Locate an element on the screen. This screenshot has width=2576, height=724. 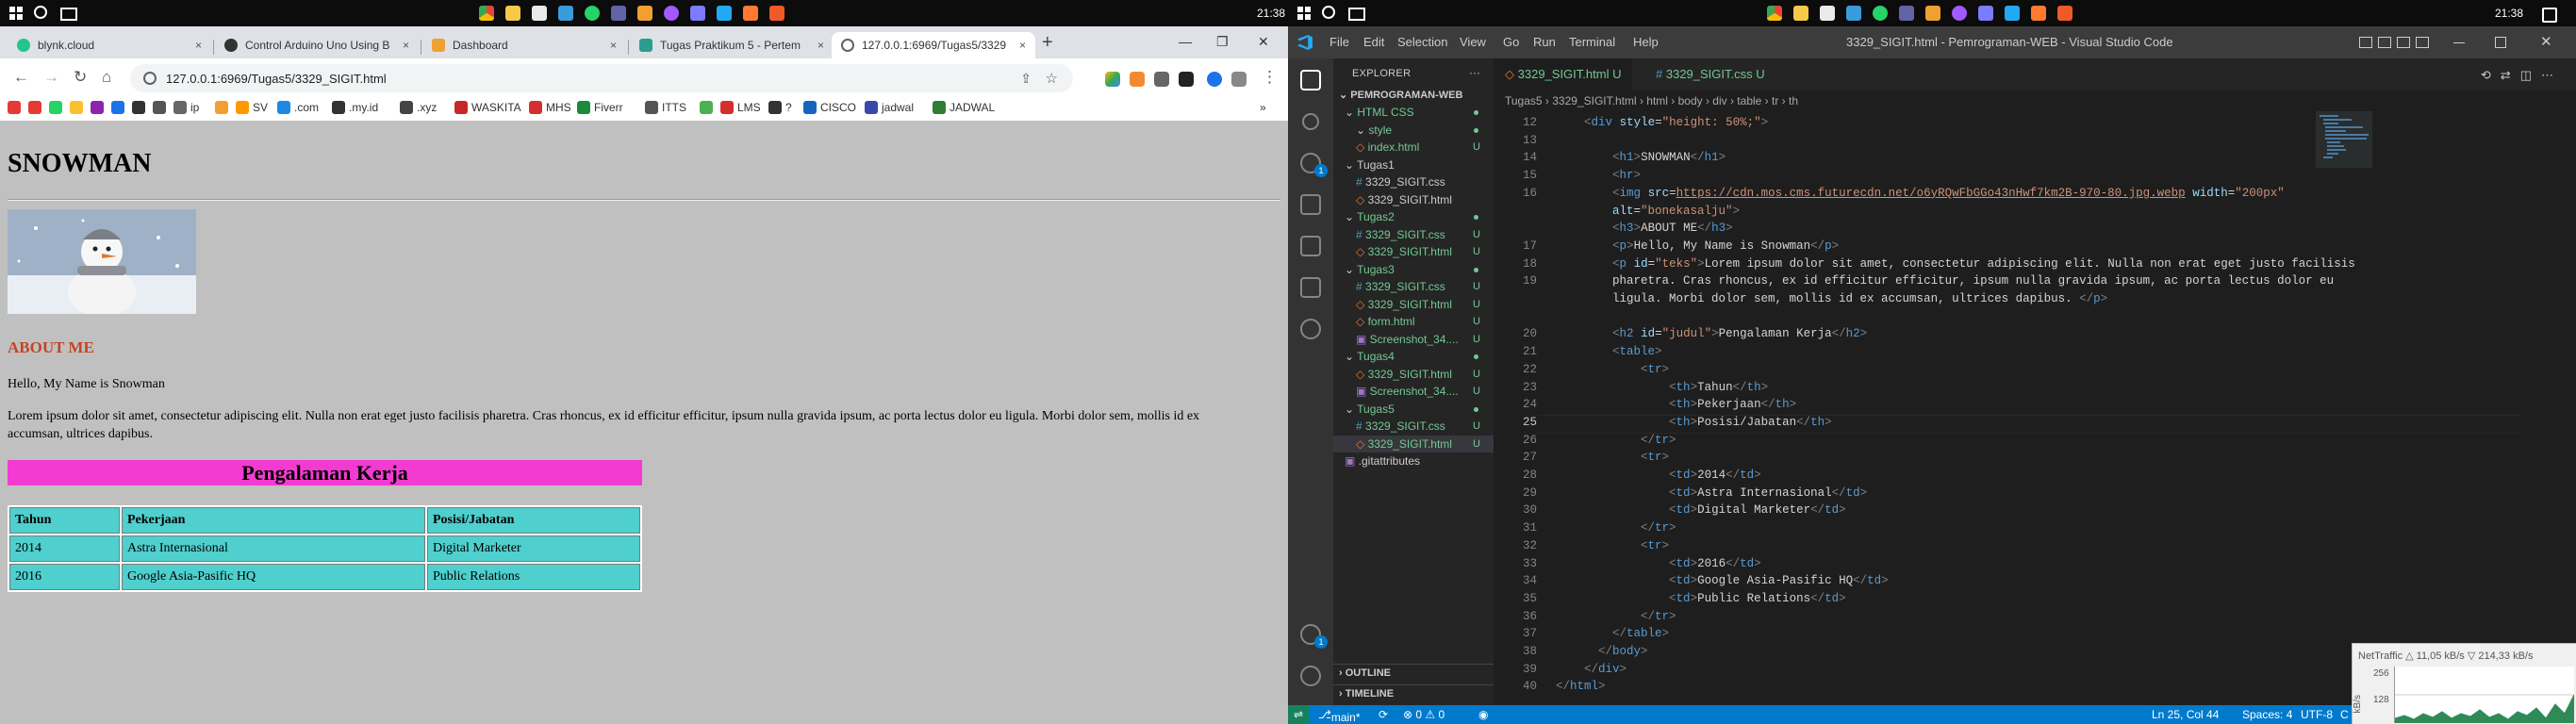
notification-icon is located at coordinates (2549, 16).